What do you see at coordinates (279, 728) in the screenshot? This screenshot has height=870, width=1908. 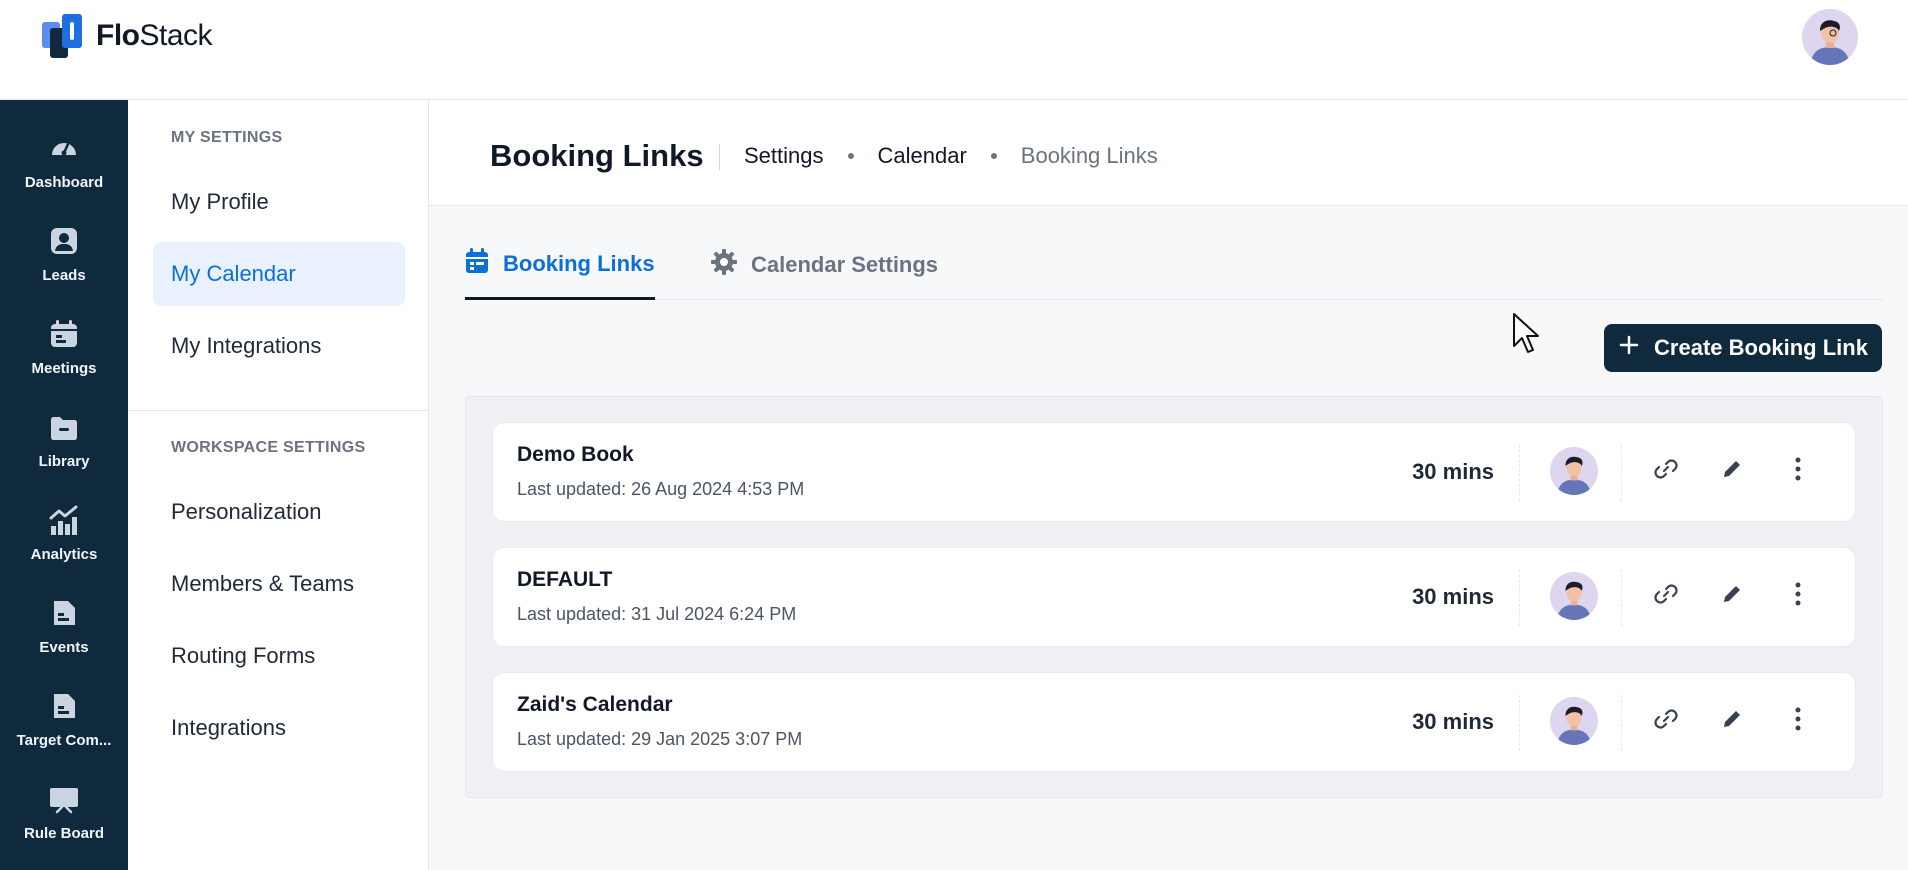 I see `settings-item-integrations: Integrations` at bounding box center [279, 728].